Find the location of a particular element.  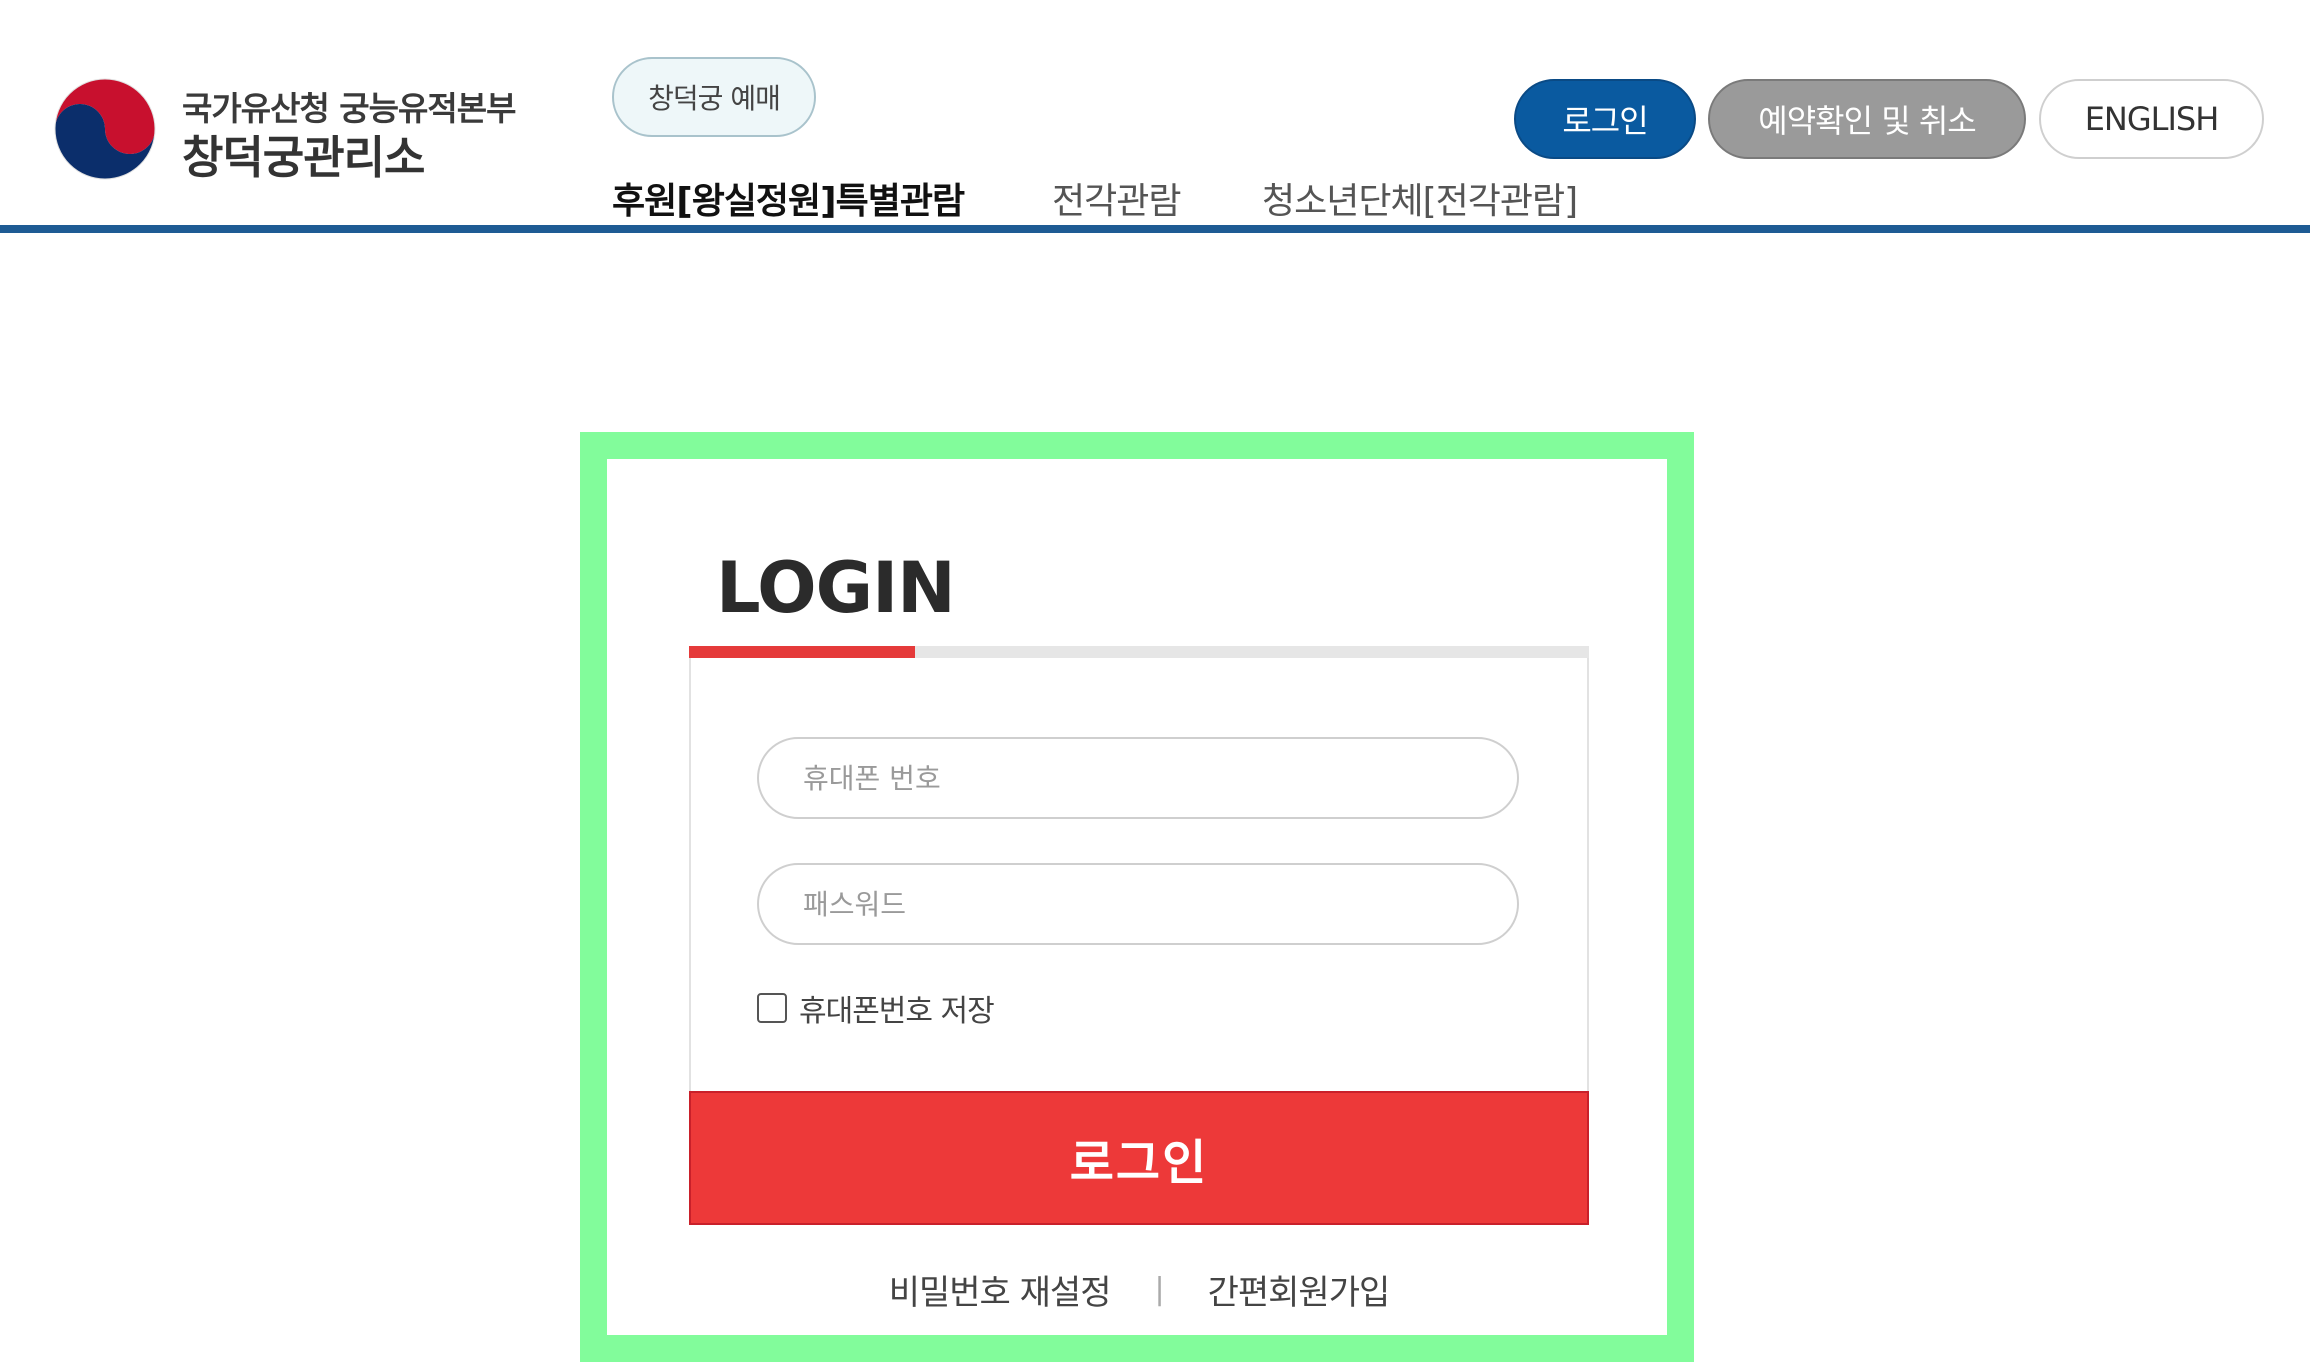

header-login-button: 로그인 is located at coordinates (1605, 119).